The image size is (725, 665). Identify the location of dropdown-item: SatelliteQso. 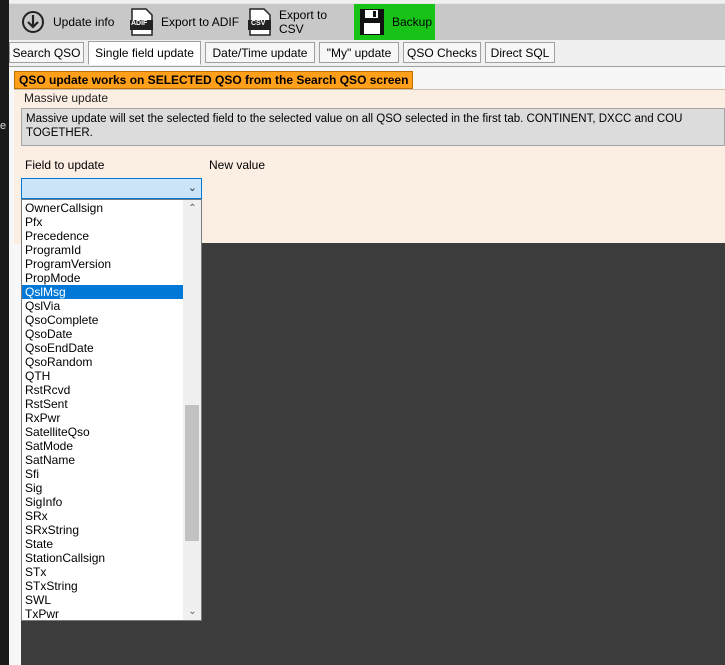
(103, 432).